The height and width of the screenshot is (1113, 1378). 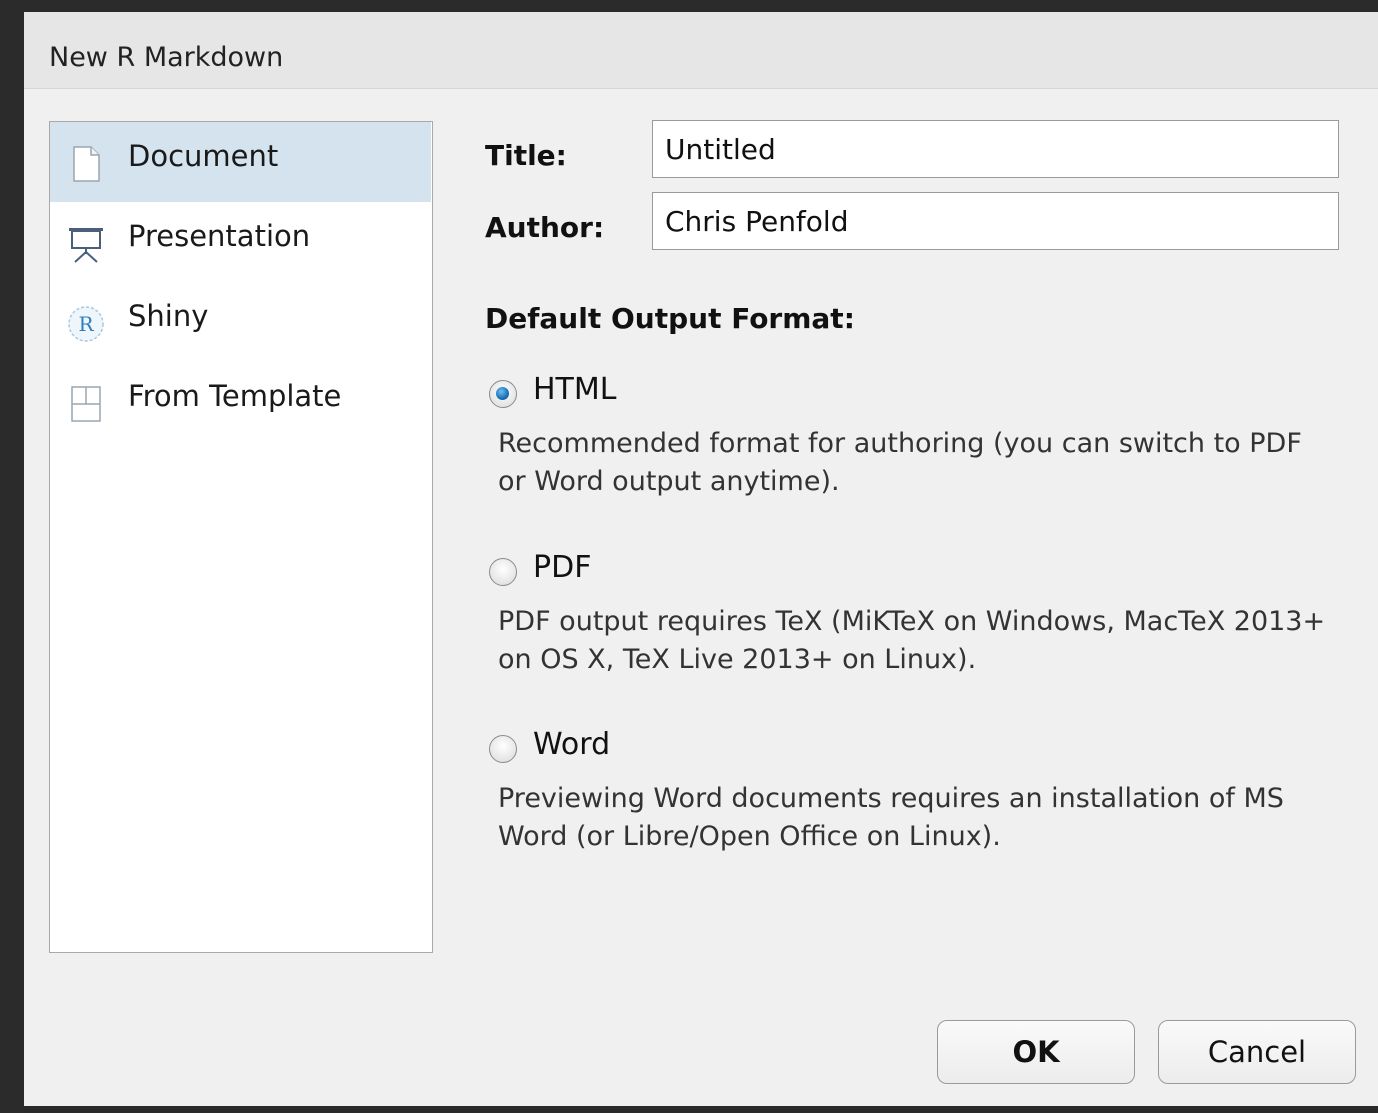 I want to click on sidebar-item-label: From Template, so click(x=235, y=396).